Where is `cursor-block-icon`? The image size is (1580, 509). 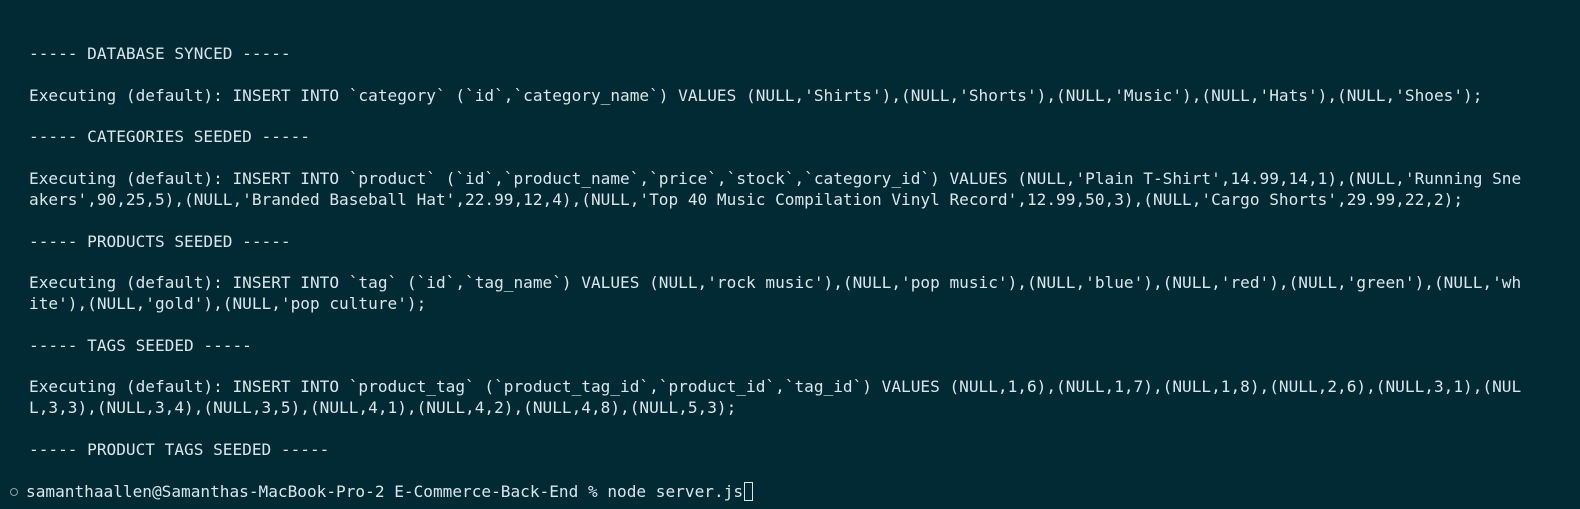
cursor-block-icon is located at coordinates (749, 491).